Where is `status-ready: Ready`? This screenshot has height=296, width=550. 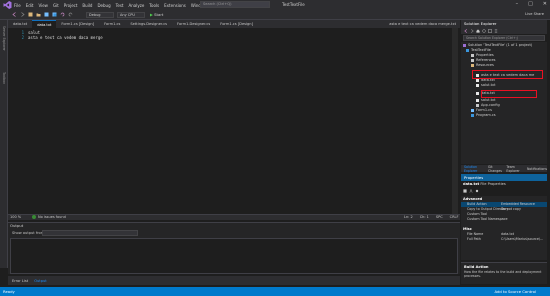
status-ready: Ready is located at coordinates (9, 291).